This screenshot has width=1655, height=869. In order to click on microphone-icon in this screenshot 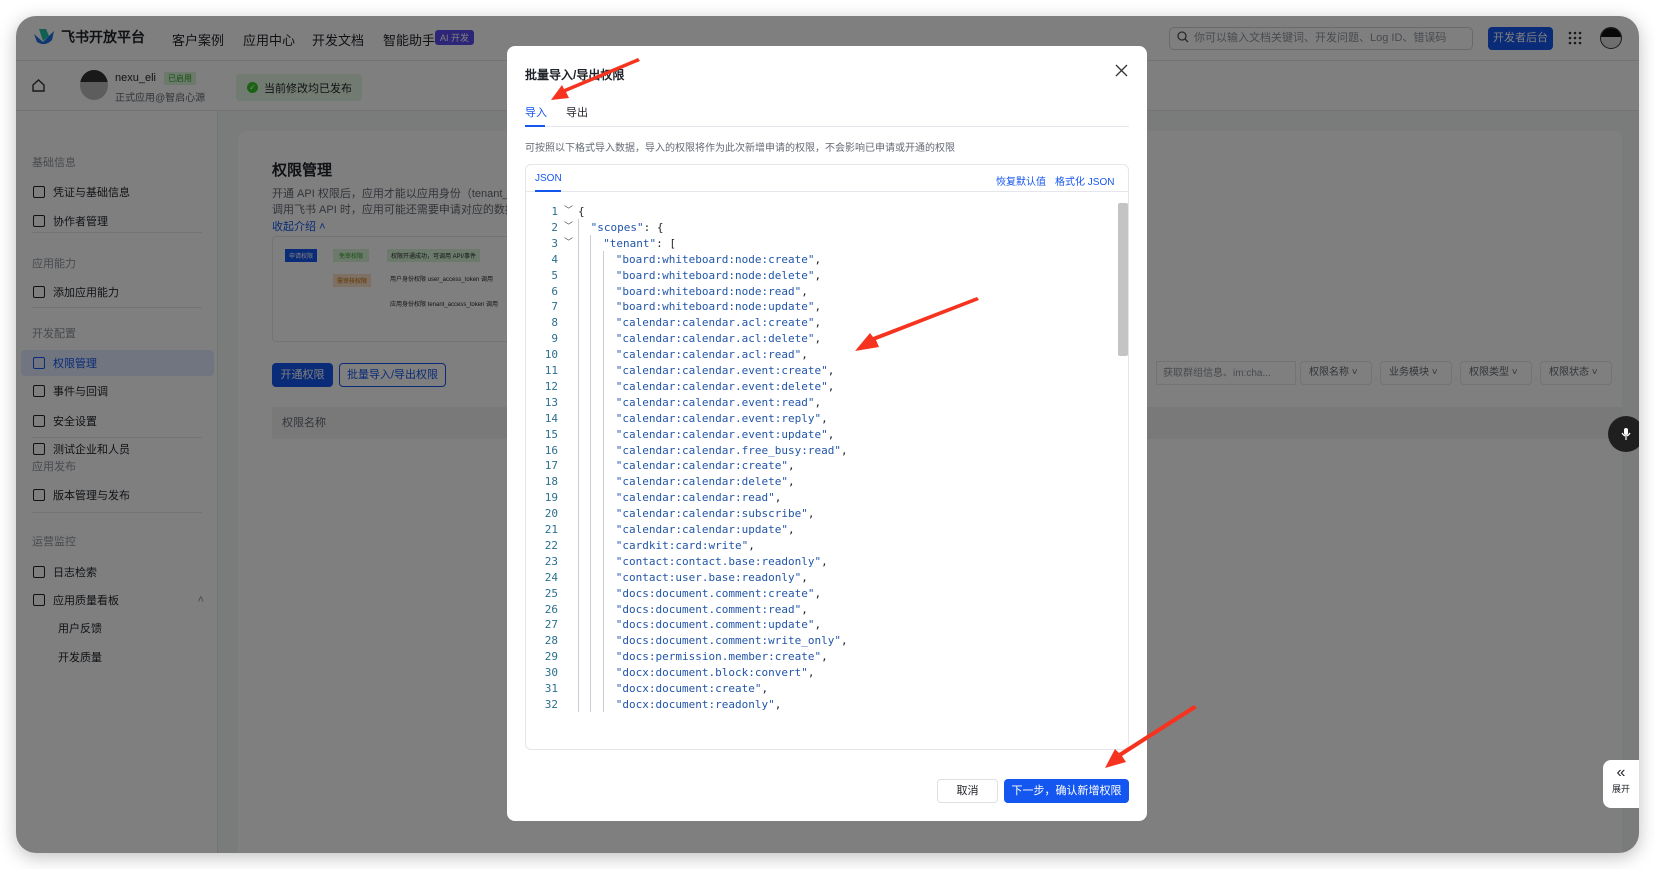, I will do `click(1626, 434)`.